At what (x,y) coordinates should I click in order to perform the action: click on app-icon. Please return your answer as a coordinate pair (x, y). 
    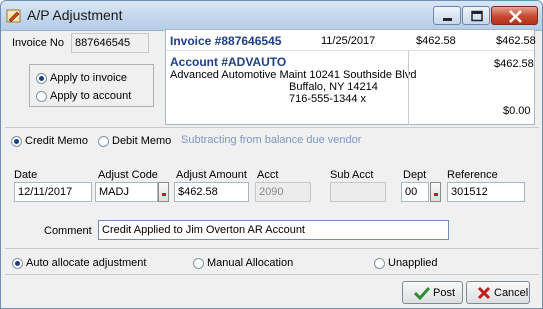
    Looking at the image, I should click on (14, 17).